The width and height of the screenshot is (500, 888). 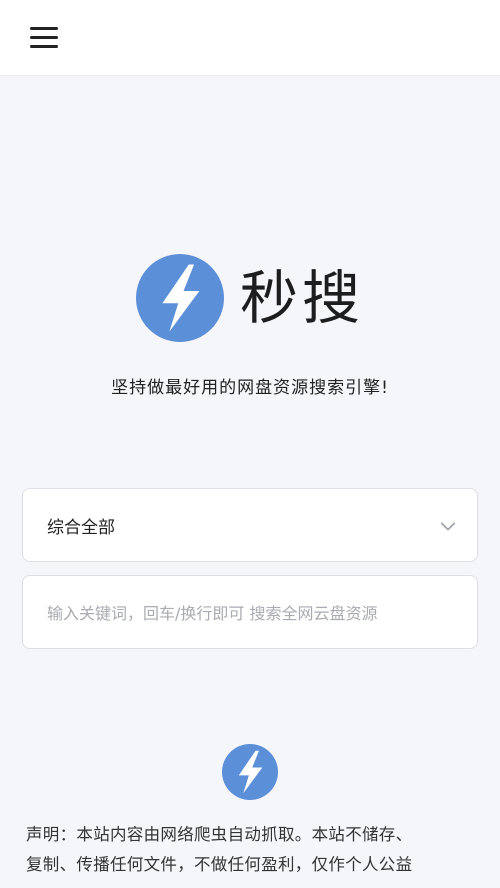 I want to click on search-box, so click(x=250, y=612).